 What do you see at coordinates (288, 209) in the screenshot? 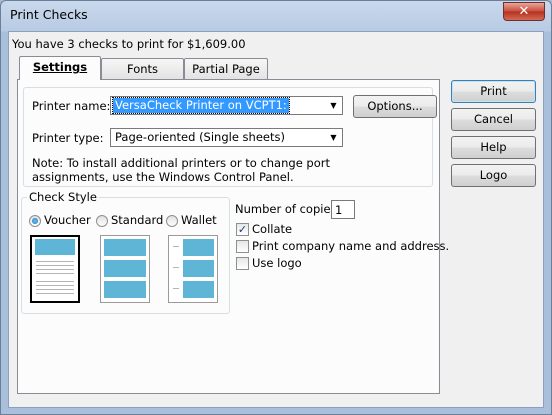
I see `copies-label: Number of copies:` at bounding box center [288, 209].